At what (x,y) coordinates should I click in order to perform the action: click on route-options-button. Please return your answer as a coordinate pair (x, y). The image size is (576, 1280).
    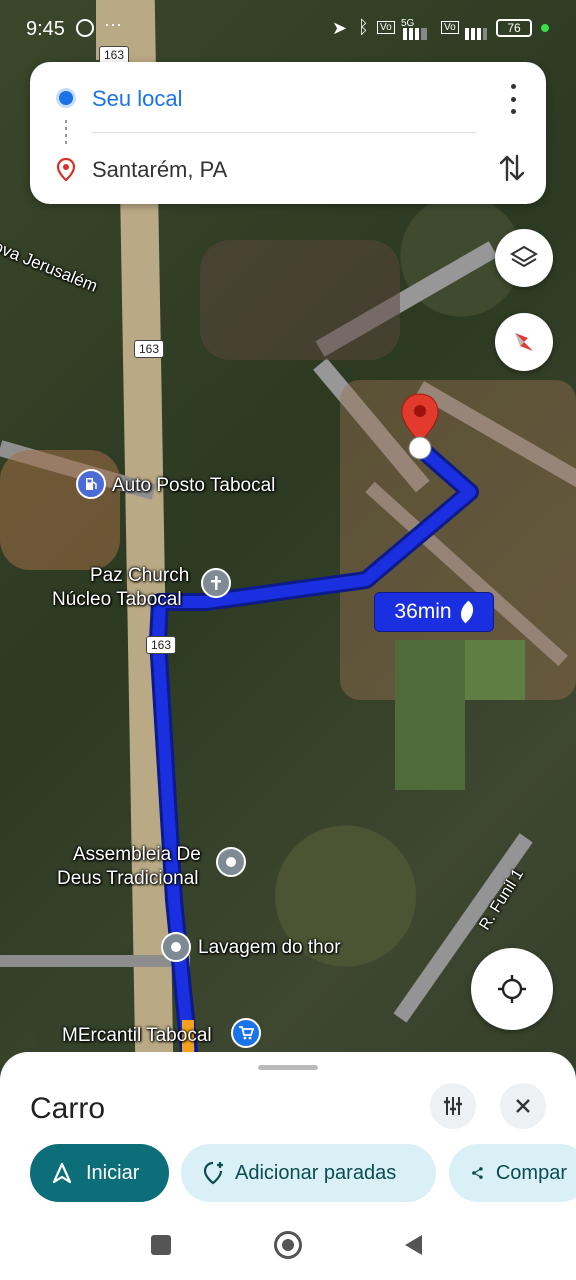
    Looking at the image, I should click on (453, 1106).